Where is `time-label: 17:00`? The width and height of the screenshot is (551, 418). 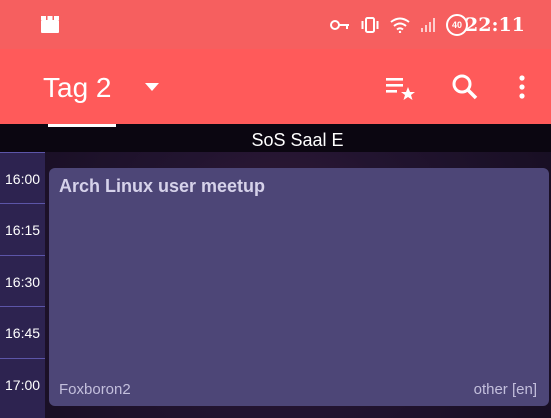 time-label: 17:00 is located at coordinates (23, 385).